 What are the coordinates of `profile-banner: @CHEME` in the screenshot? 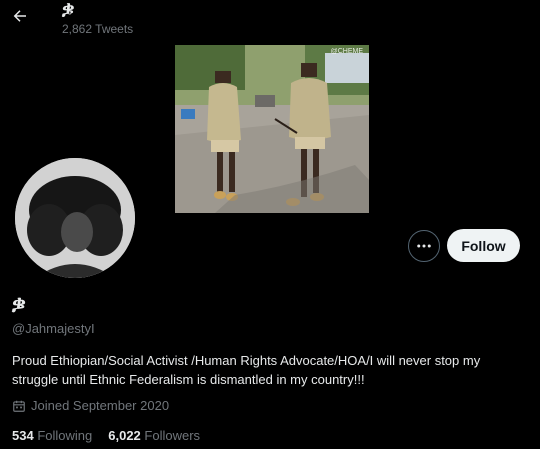 It's located at (272, 129).